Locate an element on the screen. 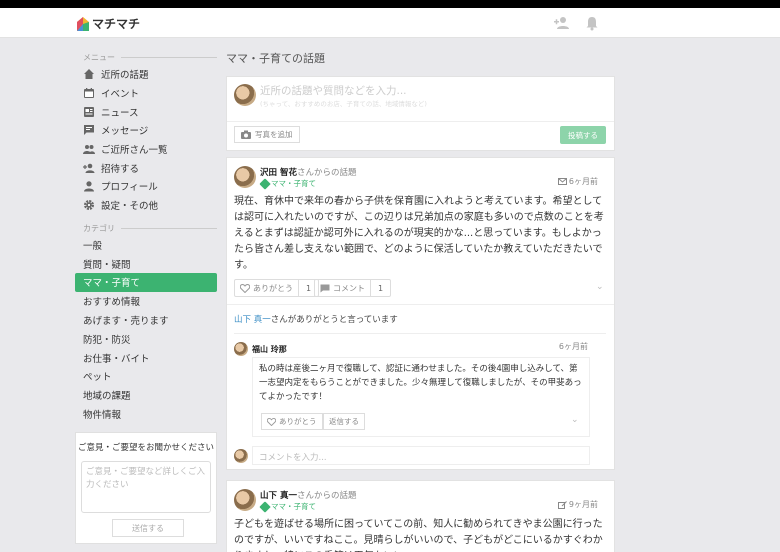  feedback-title: ご意見・ご要望をお聞かせください is located at coordinates (145, 448).